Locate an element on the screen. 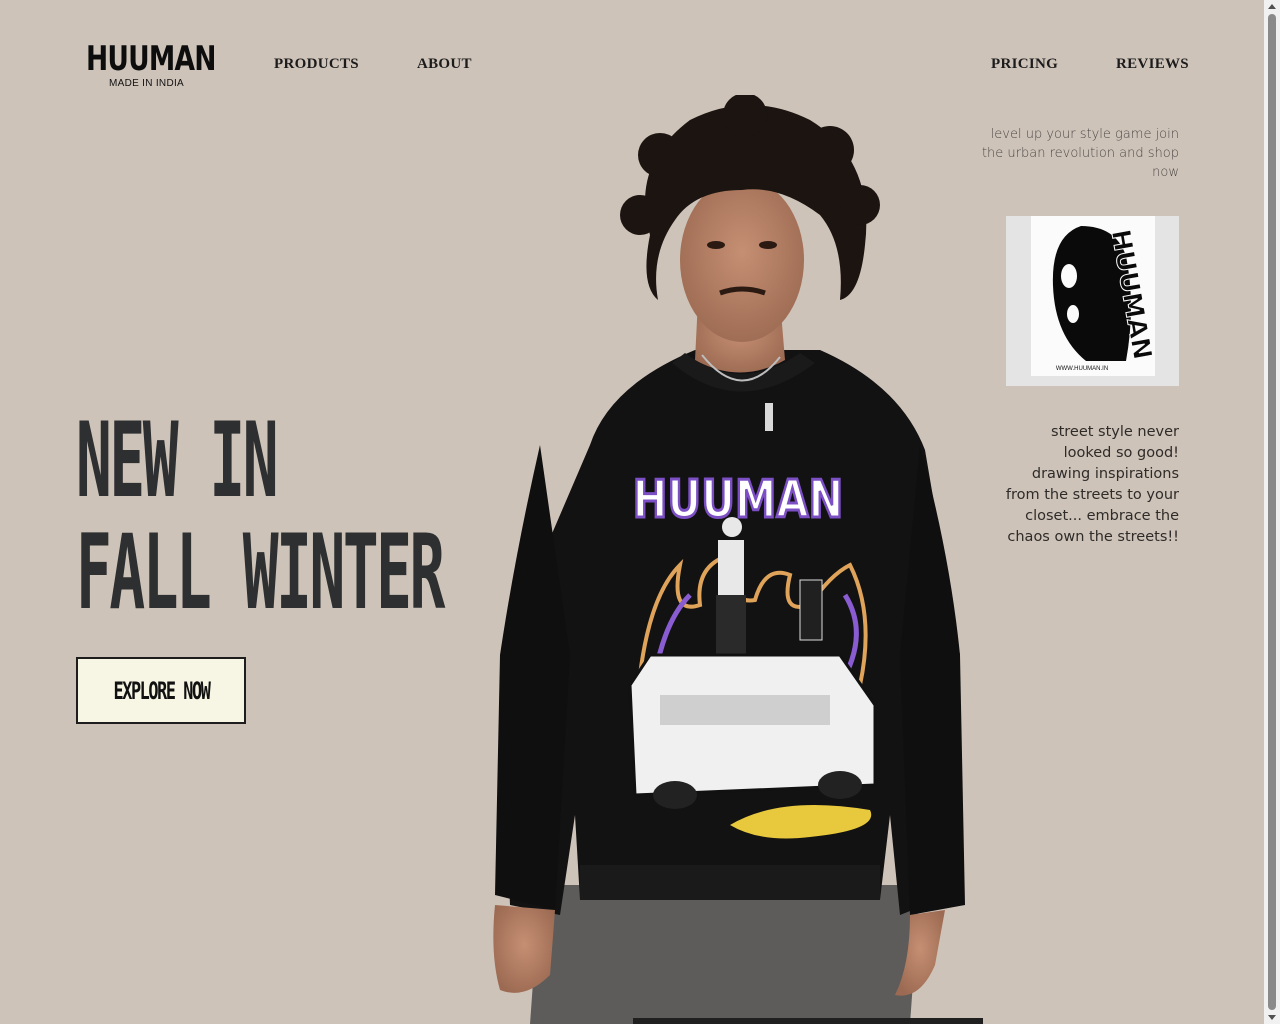 The width and height of the screenshot is (1280, 1024). brand-tagline: MADE IN INDIA is located at coordinates (147, 83).